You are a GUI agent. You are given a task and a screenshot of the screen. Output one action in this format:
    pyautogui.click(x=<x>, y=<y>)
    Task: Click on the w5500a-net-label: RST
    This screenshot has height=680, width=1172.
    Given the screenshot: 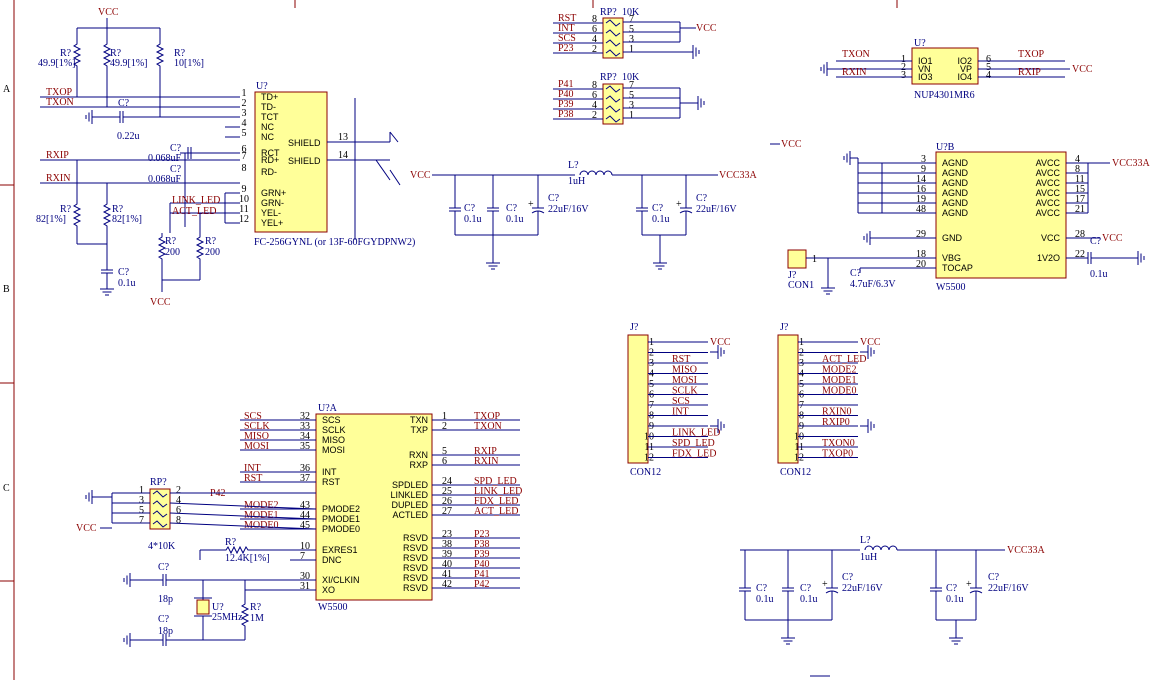 What is the action you would take?
    pyautogui.click(x=253, y=478)
    